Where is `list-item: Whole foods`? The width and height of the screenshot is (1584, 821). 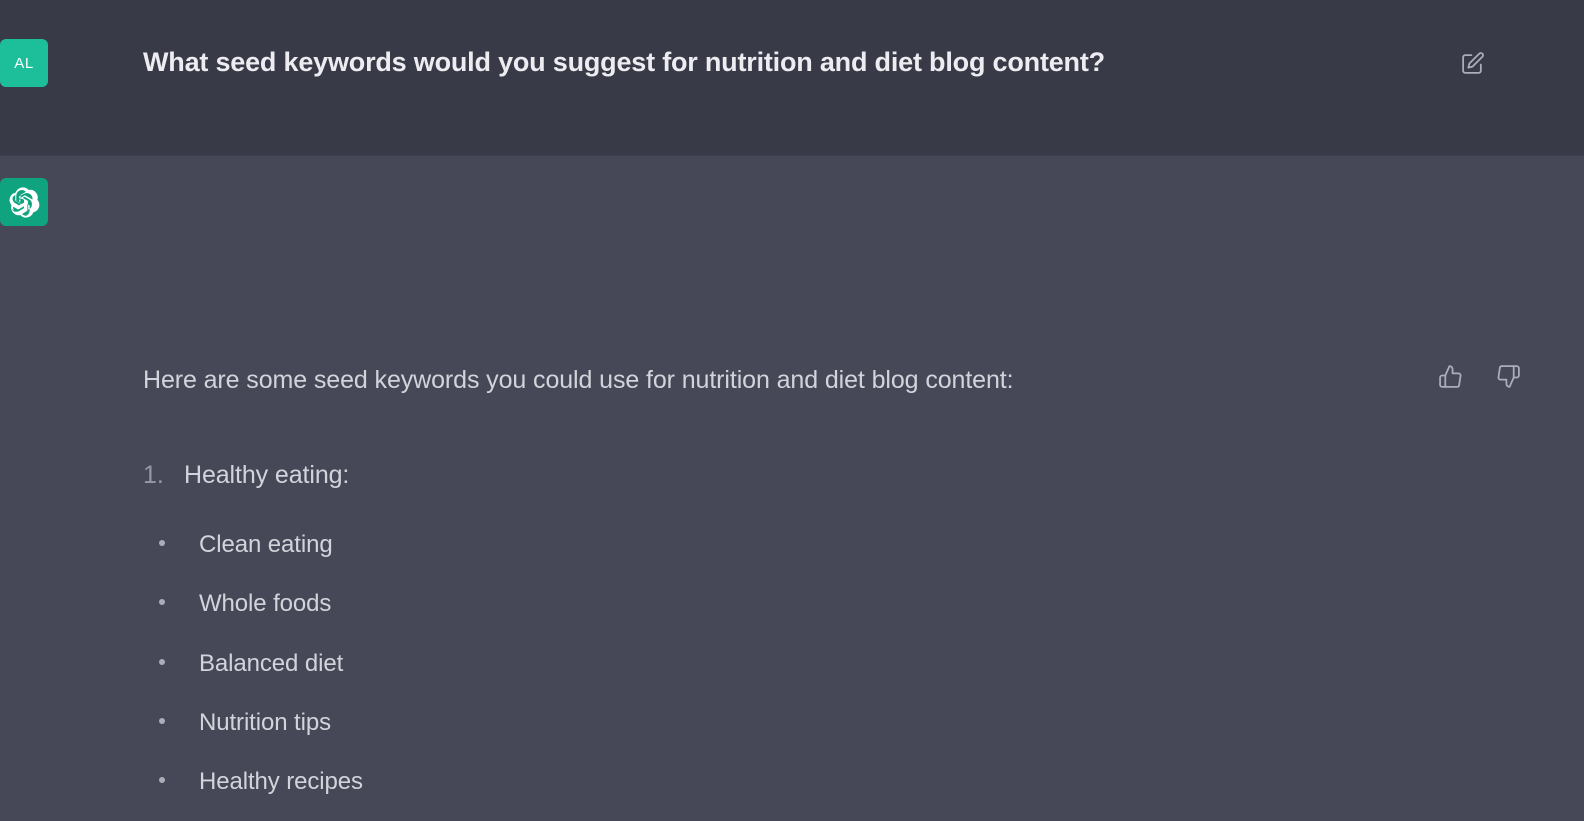
list-item: Whole foods is located at coordinates (786, 603).